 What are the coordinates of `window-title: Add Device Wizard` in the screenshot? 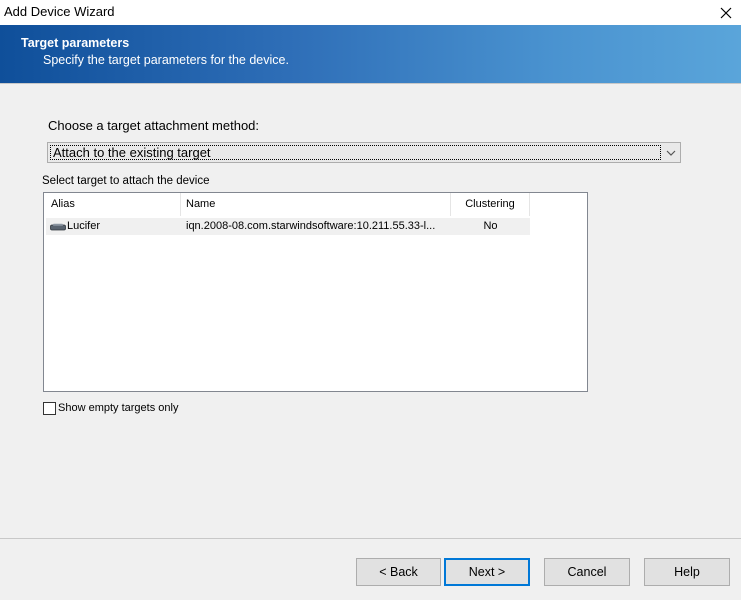 It's located at (59, 11).